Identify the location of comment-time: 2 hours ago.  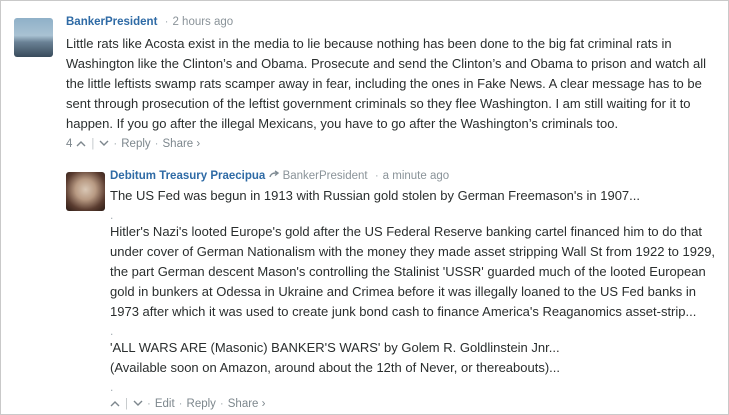
(202, 22).